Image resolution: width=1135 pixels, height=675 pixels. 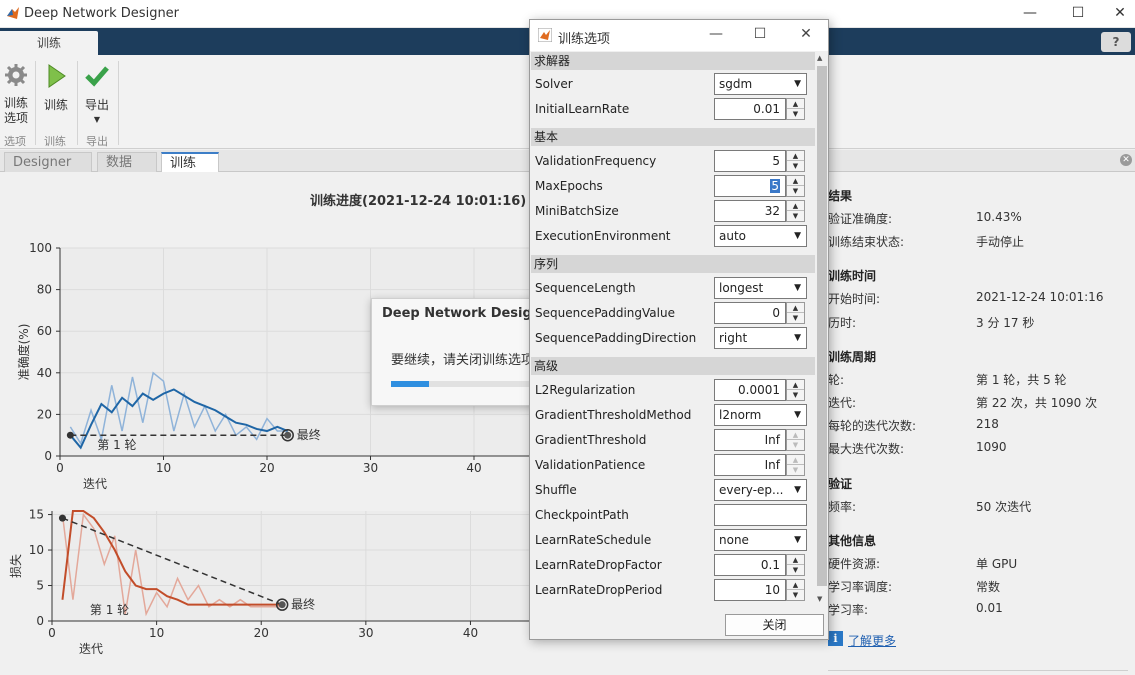 What do you see at coordinates (750, 211) in the screenshot?
I see `mini-batch-size-field: 32` at bounding box center [750, 211].